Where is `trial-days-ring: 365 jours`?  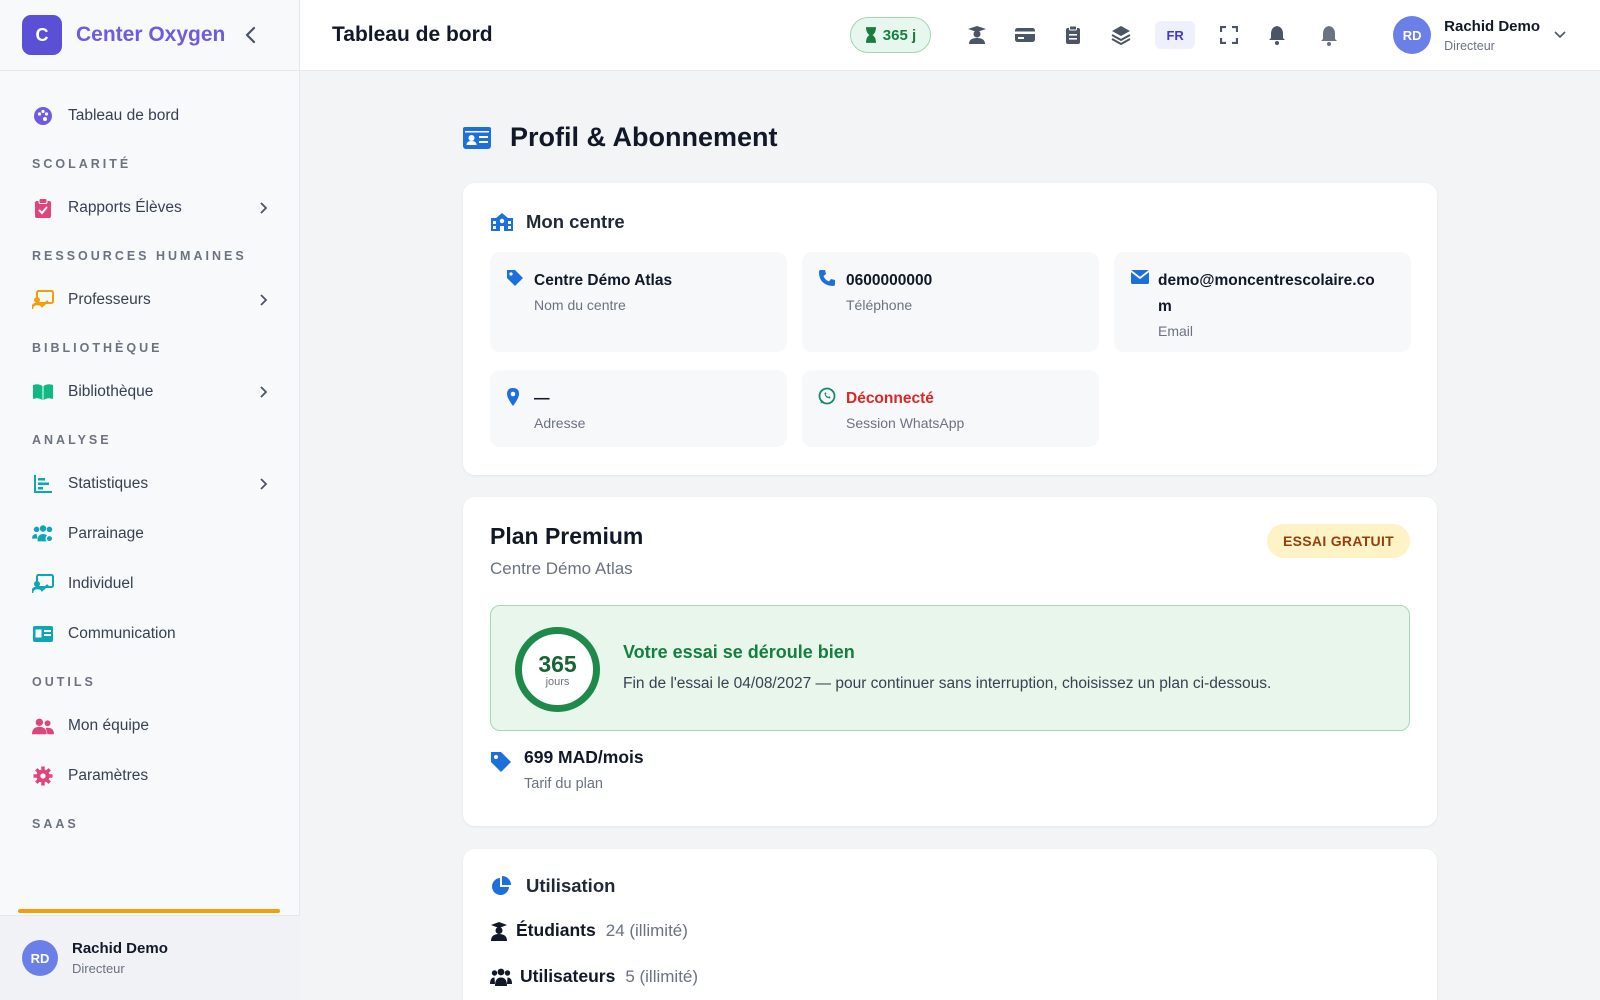 trial-days-ring: 365 jours is located at coordinates (557, 669).